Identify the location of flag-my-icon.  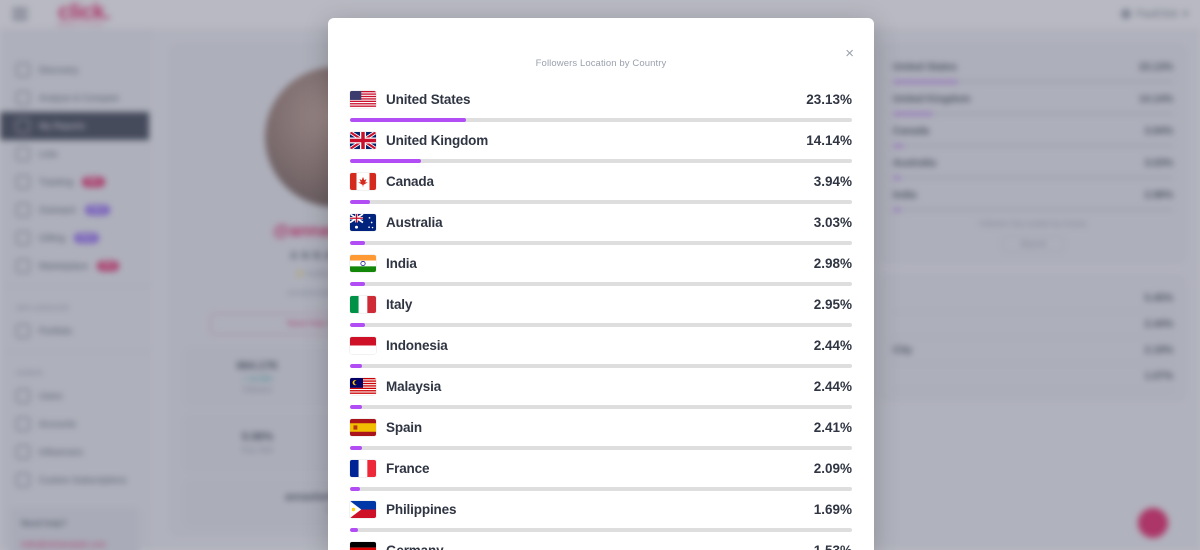
(363, 386).